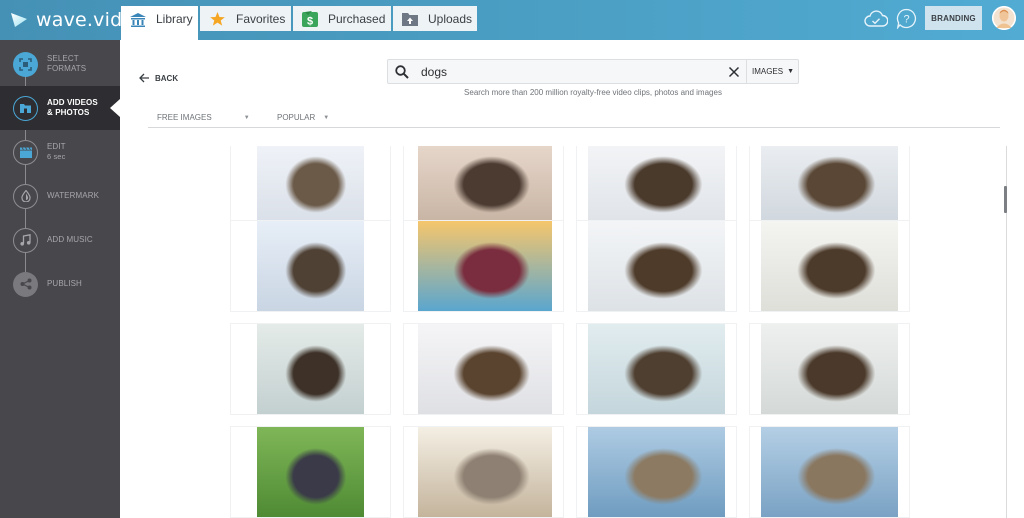 This screenshot has width=1024, height=518. Describe the element at coordinates (70, 239) in the screenshot. I see `step-add-music-label: ADD MUSIC` at that location.